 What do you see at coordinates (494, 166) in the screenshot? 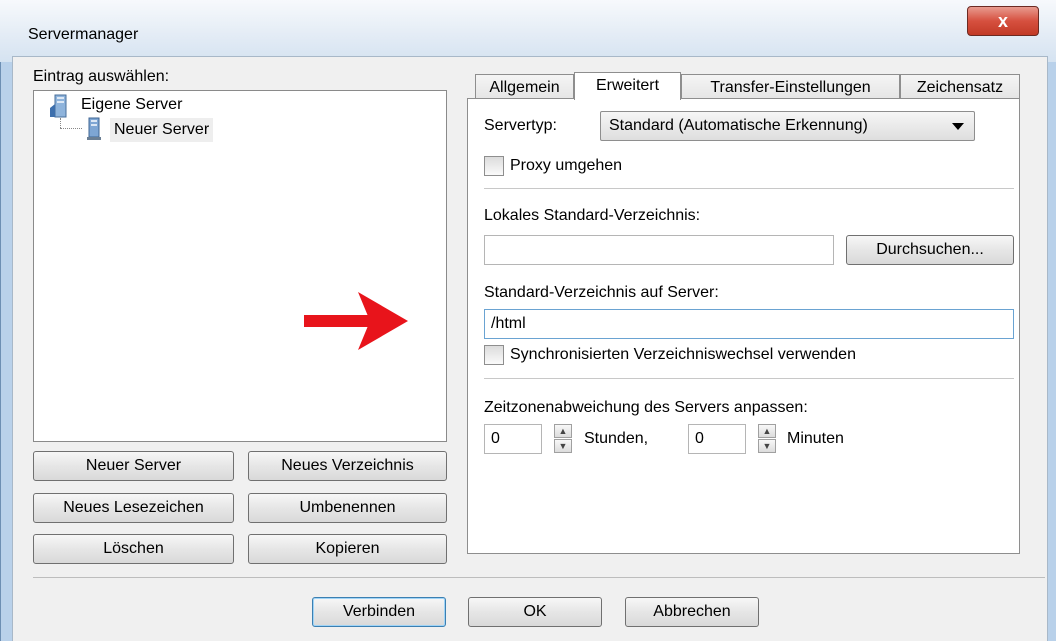
I see `bypass-proxy-checkbox` at bounding box center [494, 166].